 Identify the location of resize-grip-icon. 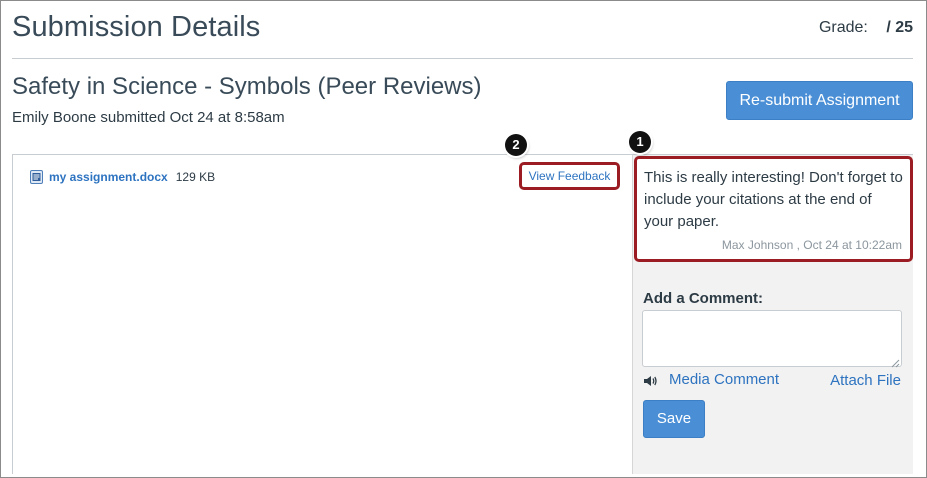
(895, 361).